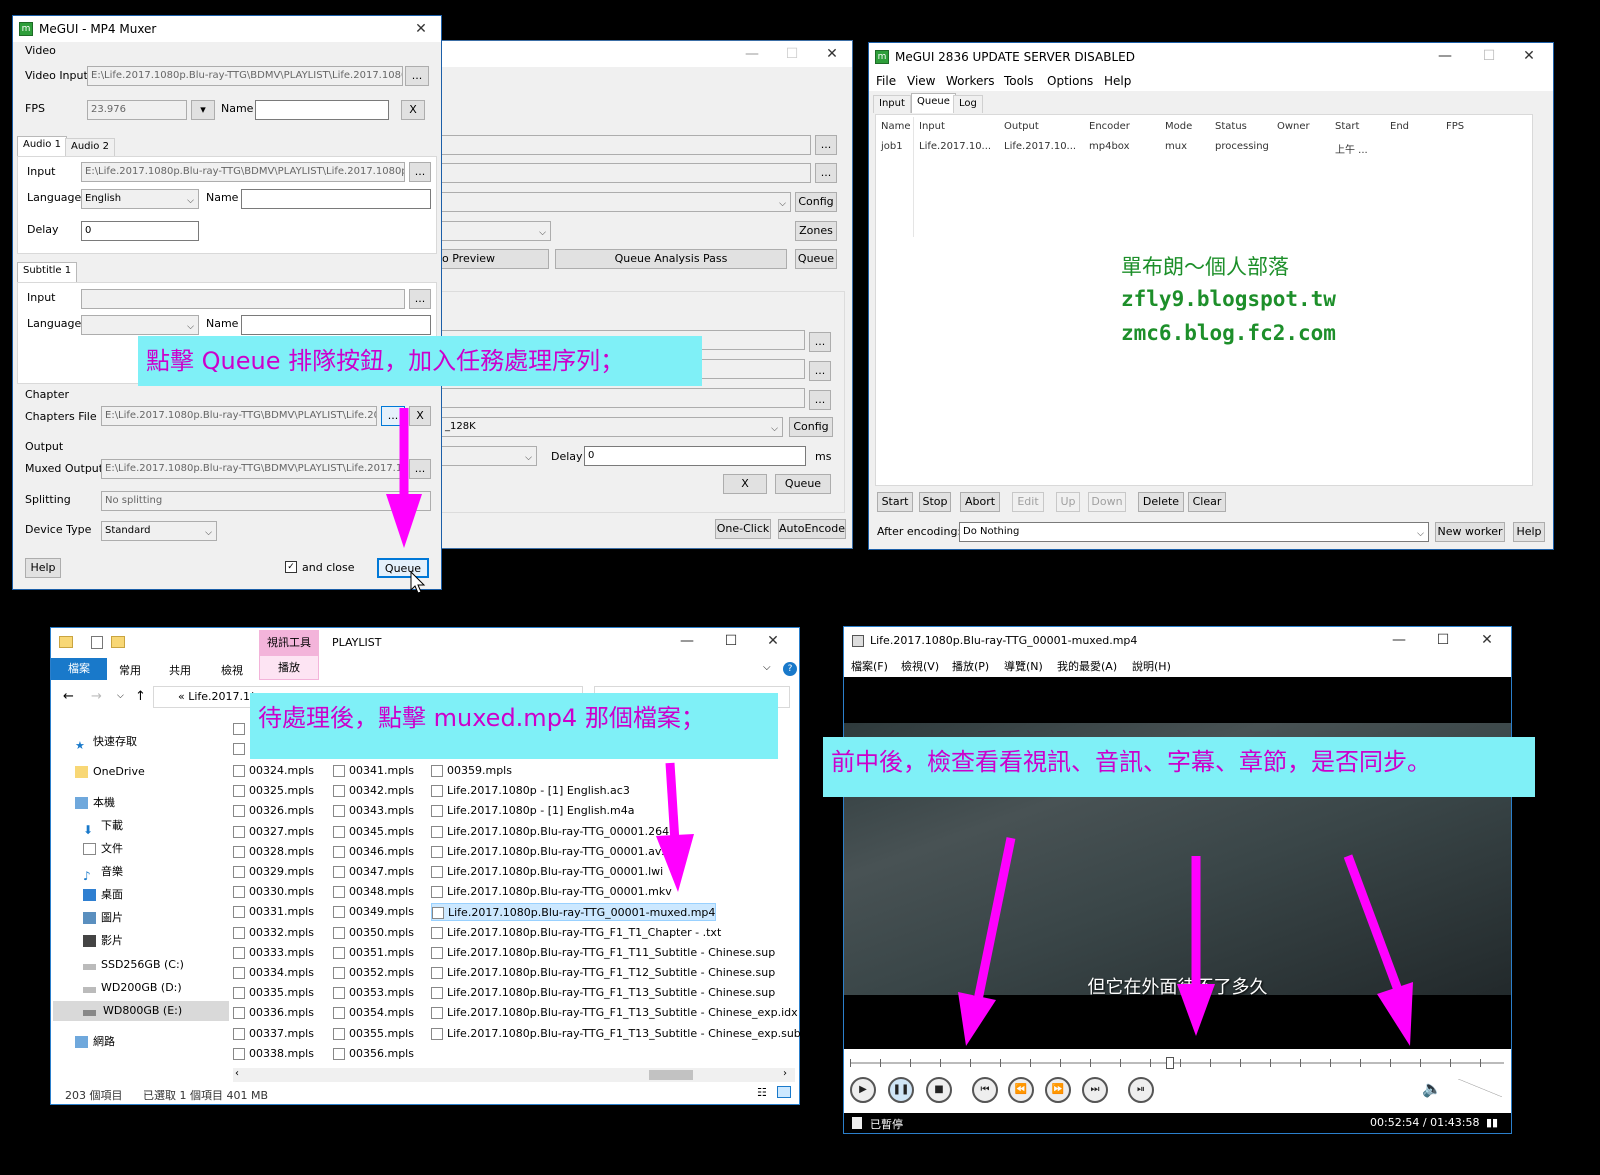 This screenshot has height=1175, width=1600. I want to click on menu-workers: Workers, so click(970, 81).